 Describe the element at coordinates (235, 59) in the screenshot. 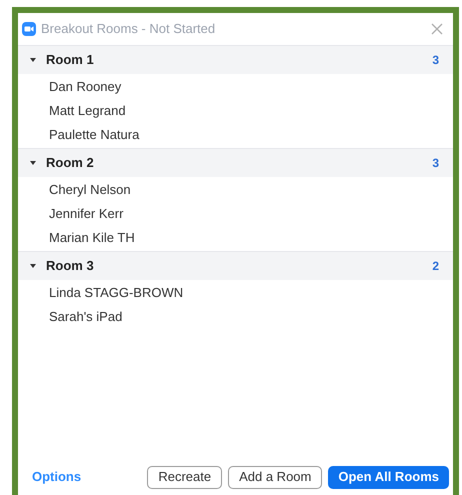

I see `room-header: Room 1 3` at that location.